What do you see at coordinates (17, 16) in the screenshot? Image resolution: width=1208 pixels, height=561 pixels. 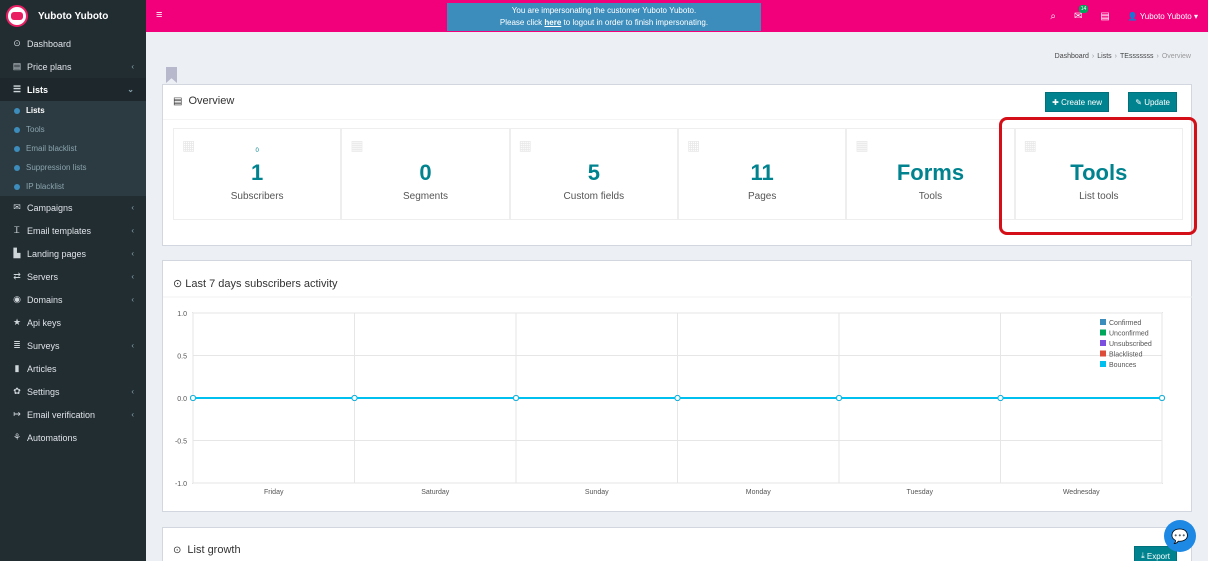 I see `brand-logo-icon` at bounding box center [17, 16].